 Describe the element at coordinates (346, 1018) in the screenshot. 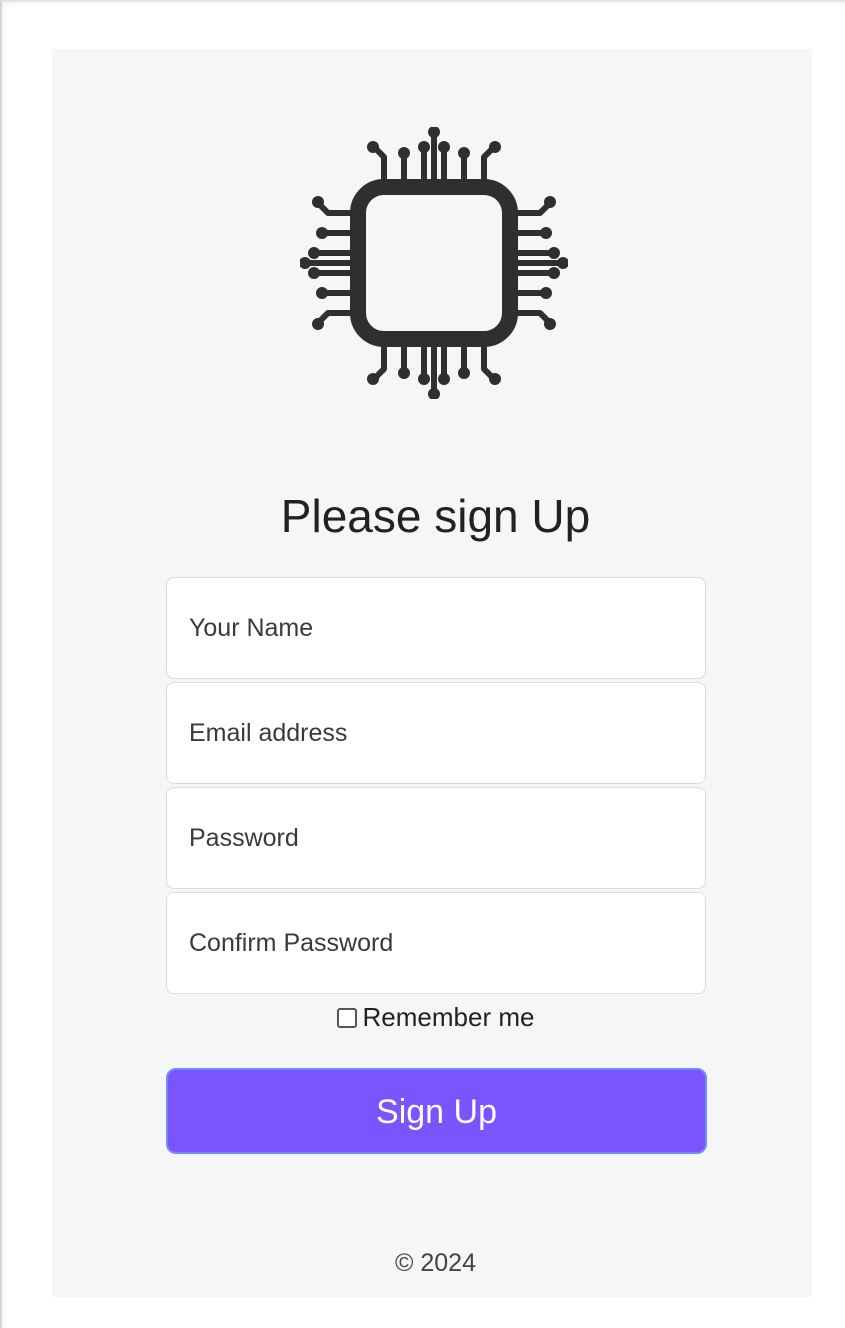

I see `remember-me-checkbox` at that location.